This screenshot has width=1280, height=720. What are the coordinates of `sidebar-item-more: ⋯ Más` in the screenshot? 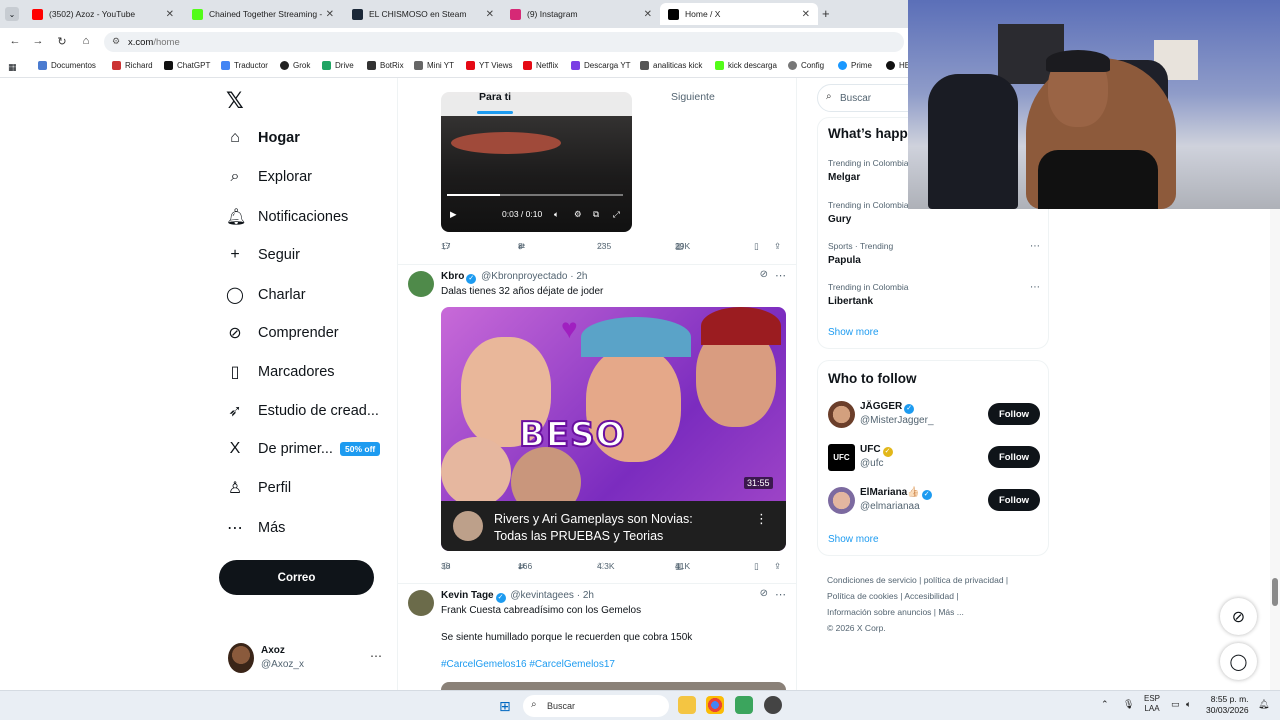 It's located at (255, 528).